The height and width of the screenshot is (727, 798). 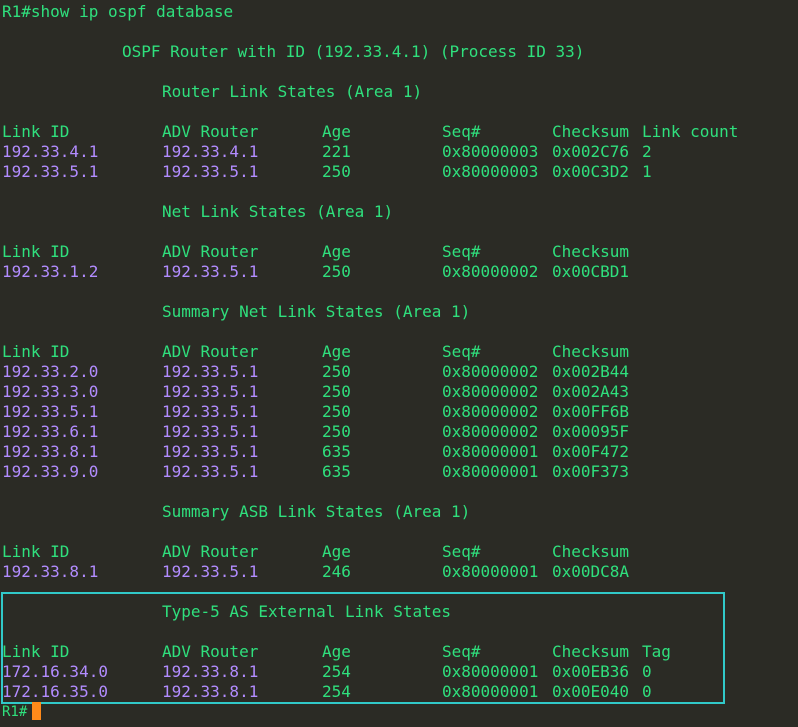 What do you see at coordinates (50, 371) in the screenshot?
I see `table-cell: 192.33.2.0` at bounding box center [50, 371].